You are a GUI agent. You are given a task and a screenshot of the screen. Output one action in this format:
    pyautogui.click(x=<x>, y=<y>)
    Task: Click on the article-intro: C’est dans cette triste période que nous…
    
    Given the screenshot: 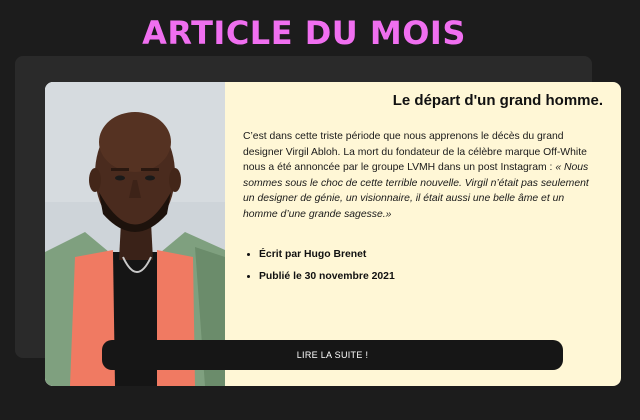 What is the action you would take?
    pyautogui.click(x=415, y=152)
    